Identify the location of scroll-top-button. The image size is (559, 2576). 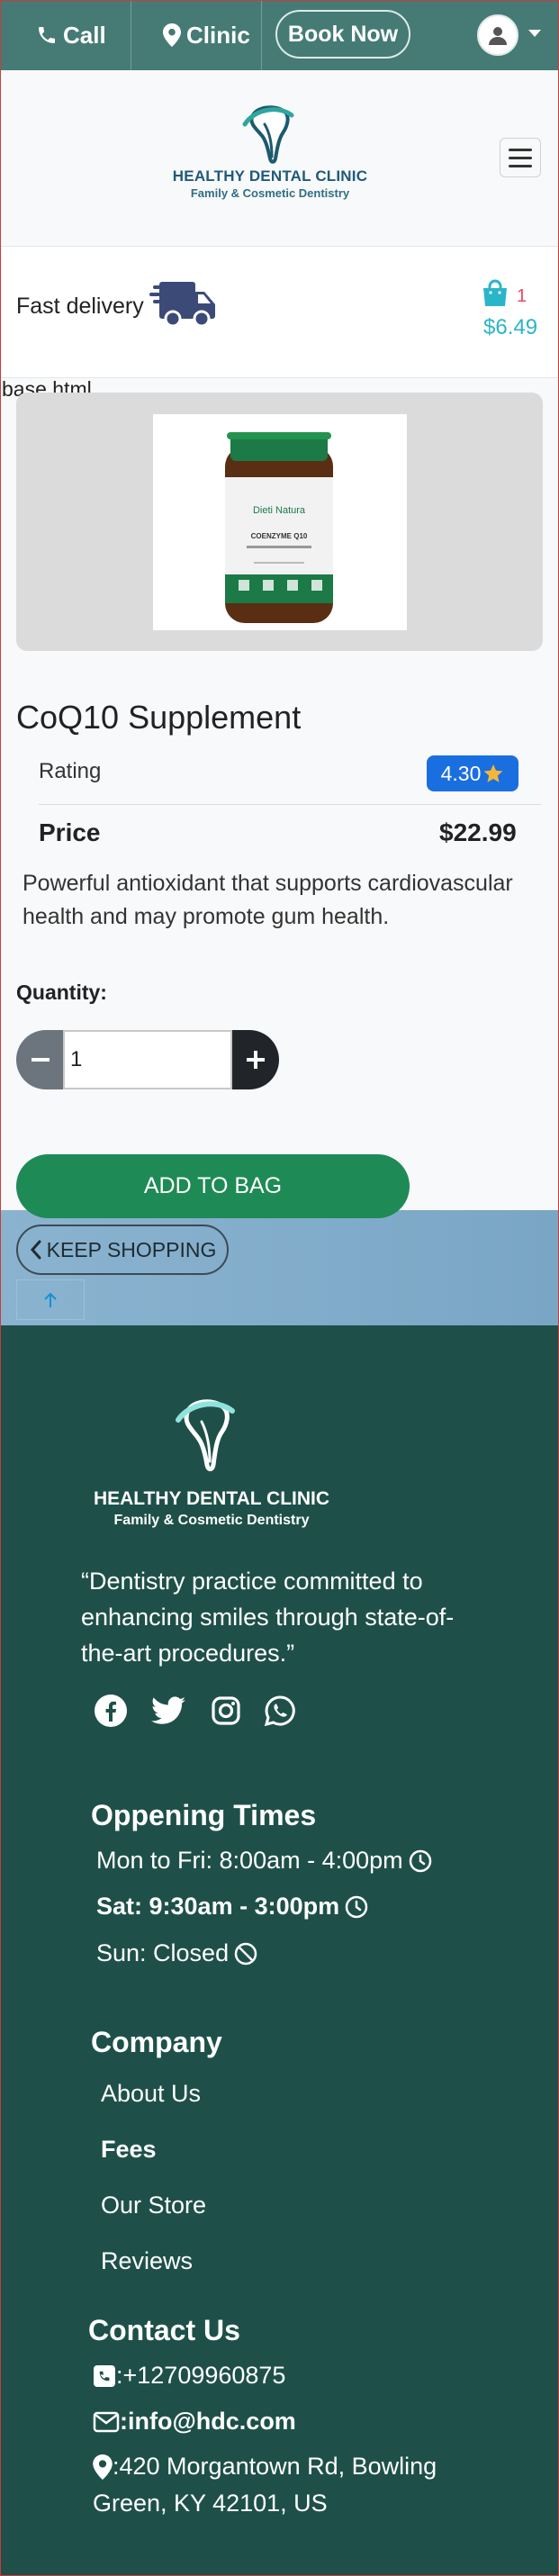
(50, 1299).